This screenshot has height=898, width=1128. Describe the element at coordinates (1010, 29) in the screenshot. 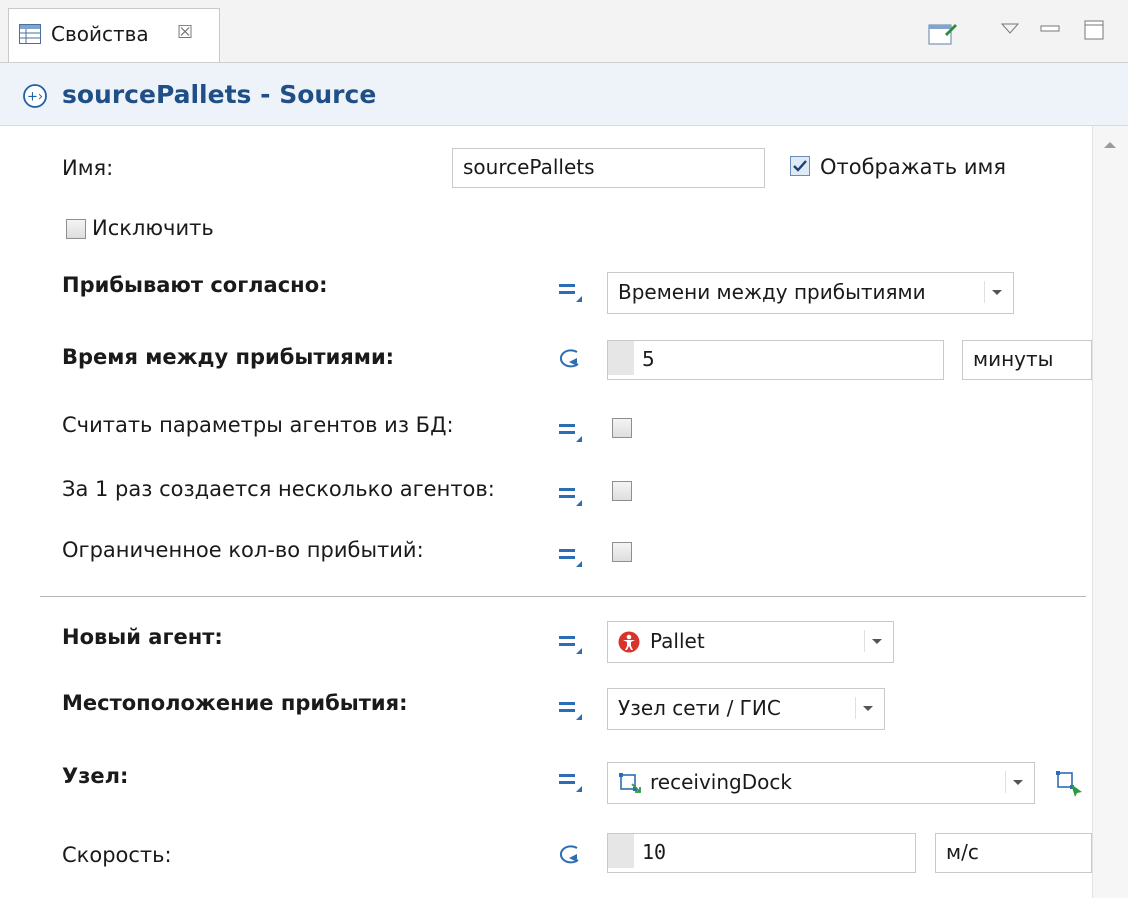

I see `view-menu-icon` at that location.